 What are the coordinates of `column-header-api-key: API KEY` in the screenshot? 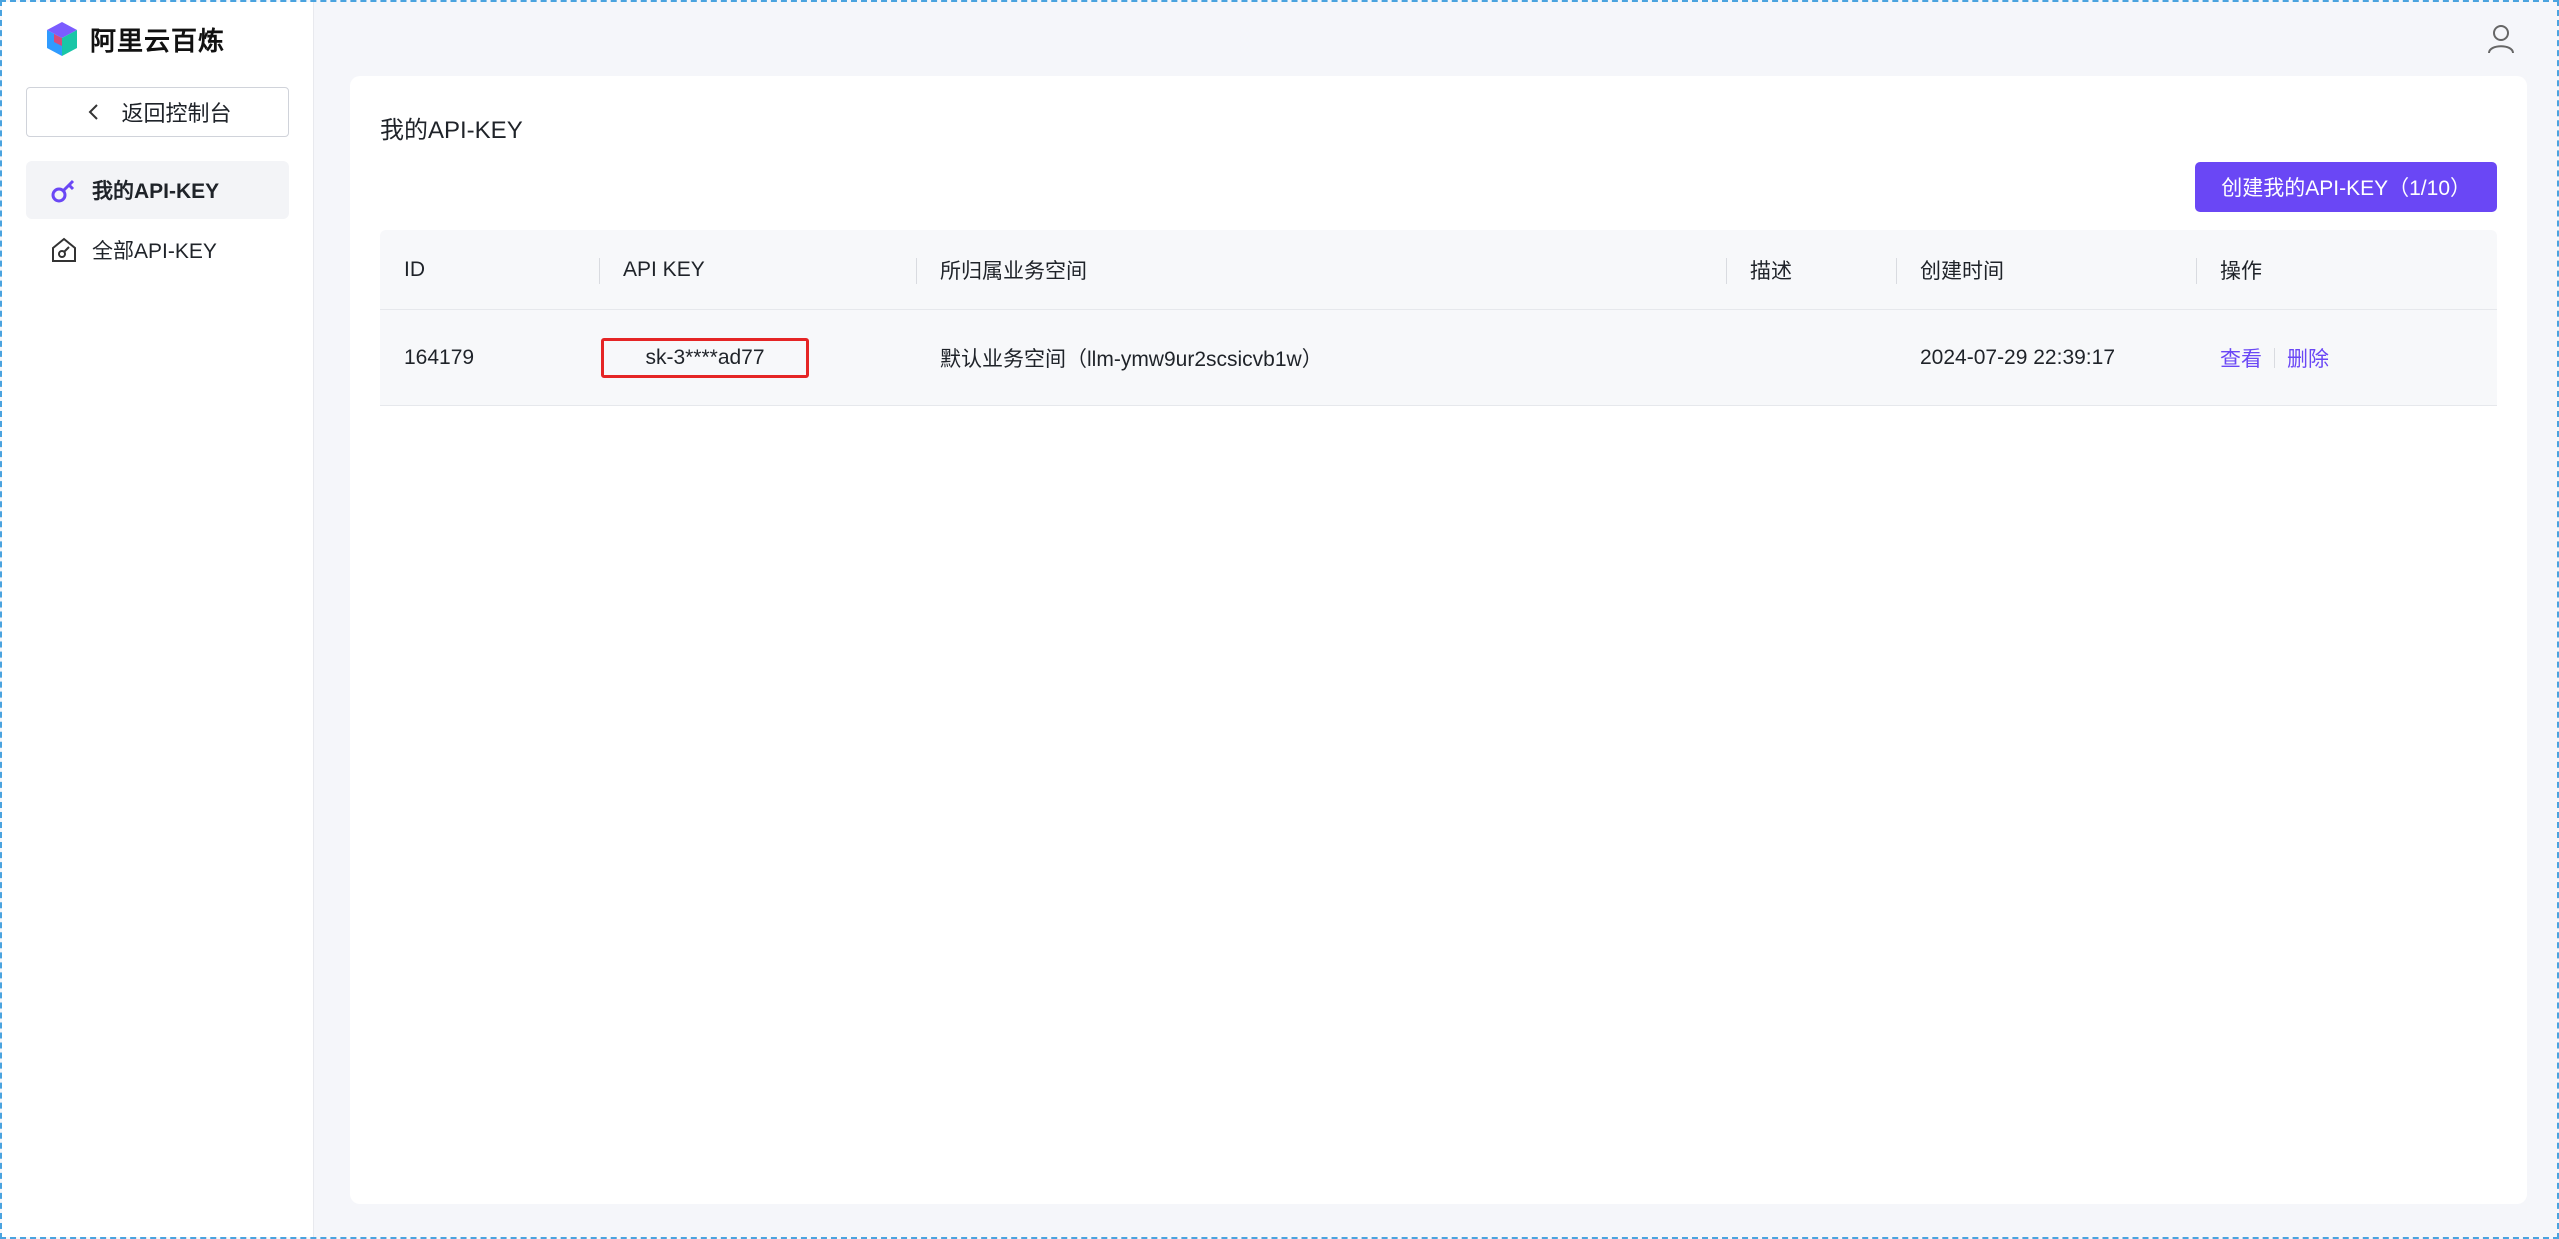 It's located at (757, 269).